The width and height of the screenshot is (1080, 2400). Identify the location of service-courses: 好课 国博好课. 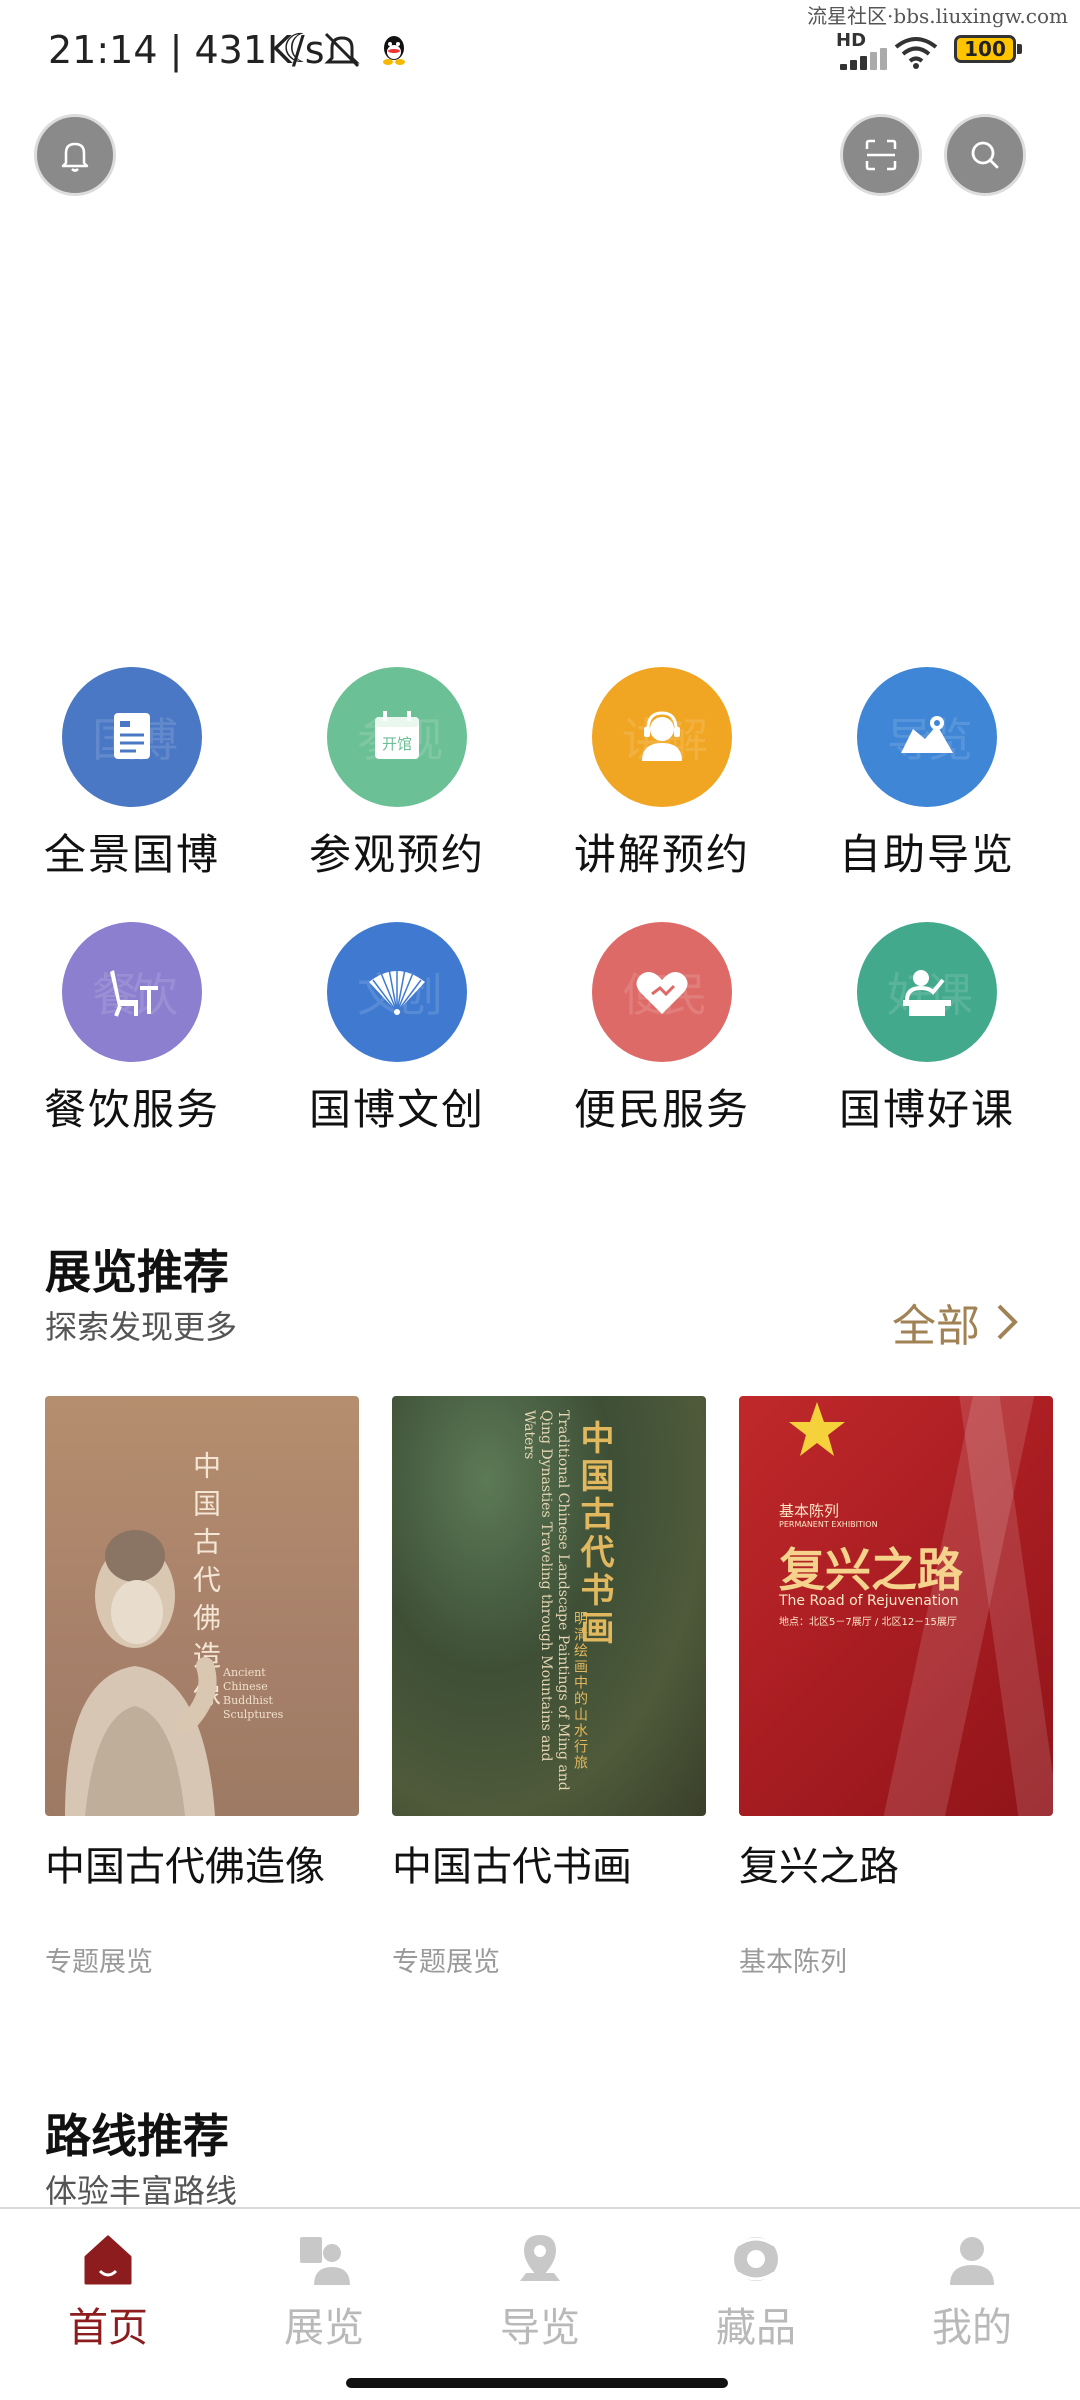
(927, 1029).